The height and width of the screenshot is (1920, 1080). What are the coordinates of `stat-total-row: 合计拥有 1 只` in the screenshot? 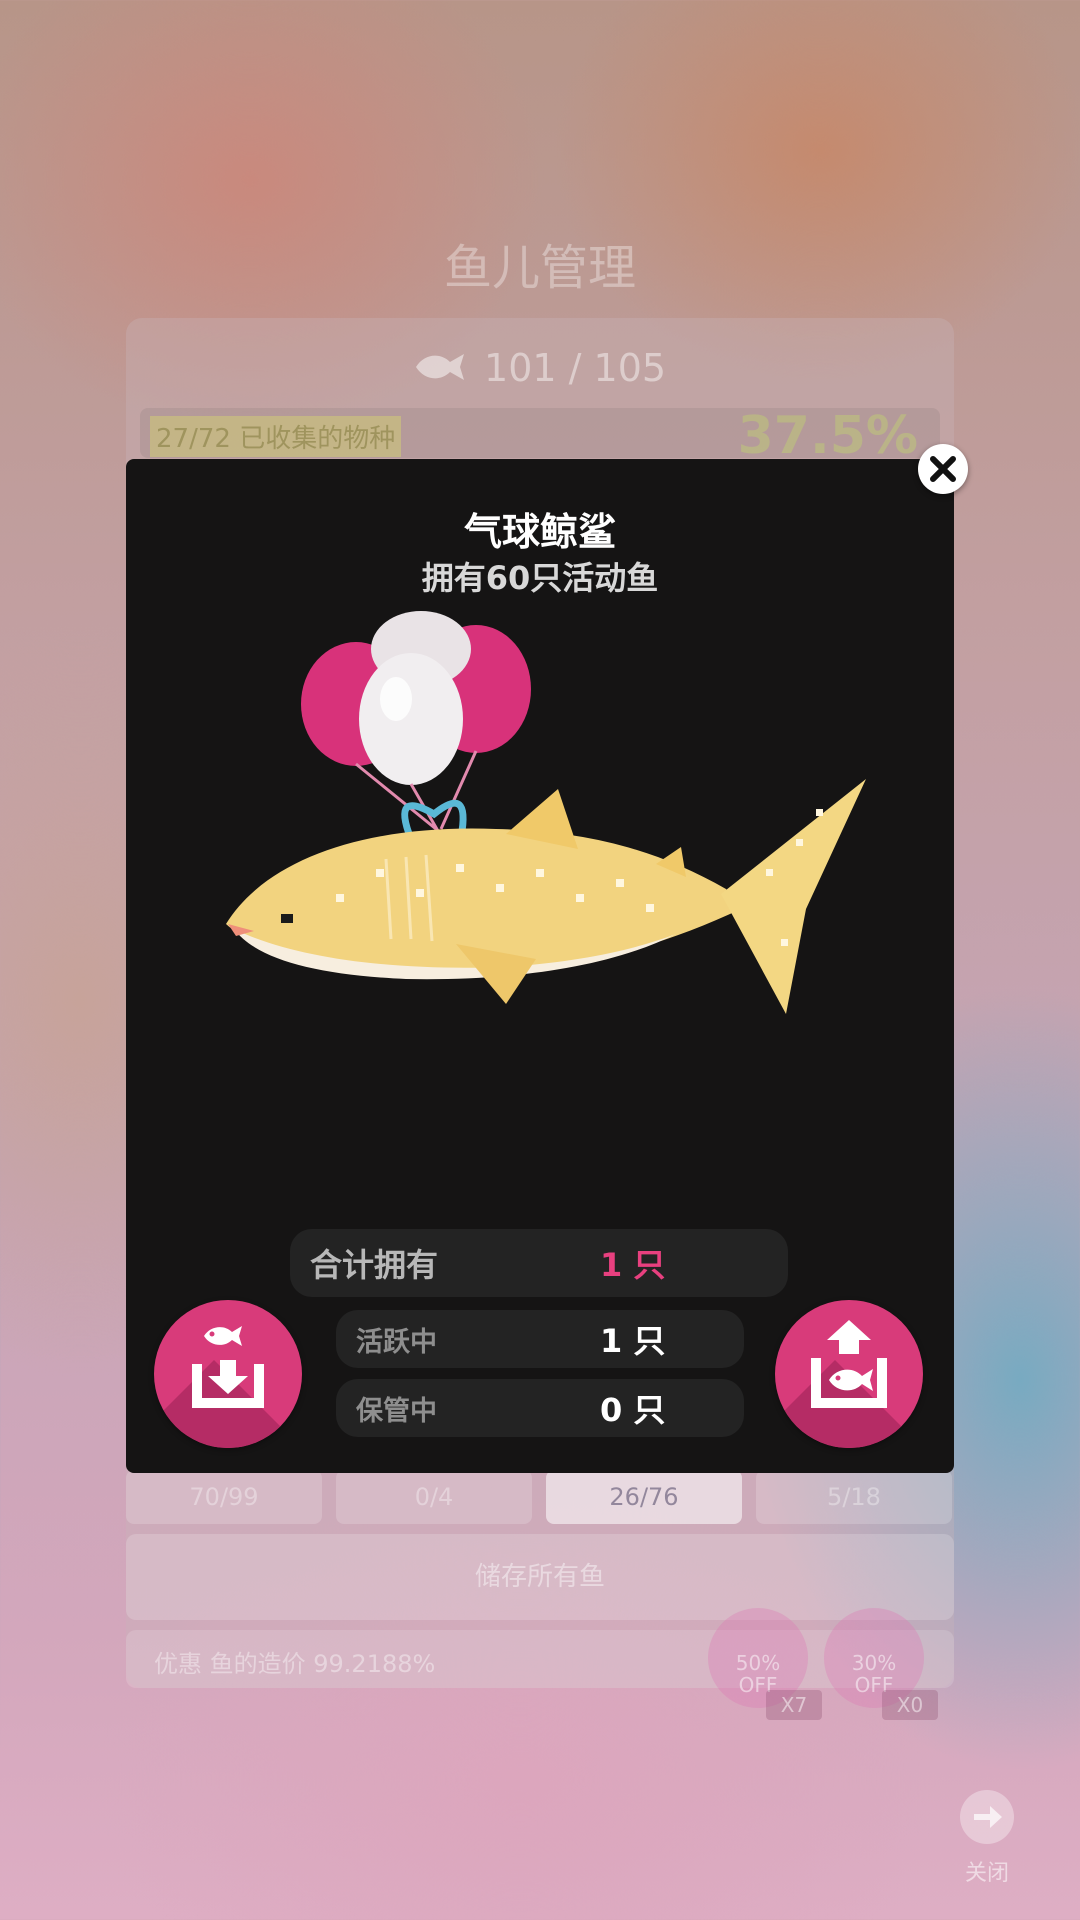 It's located at (539, 1263).